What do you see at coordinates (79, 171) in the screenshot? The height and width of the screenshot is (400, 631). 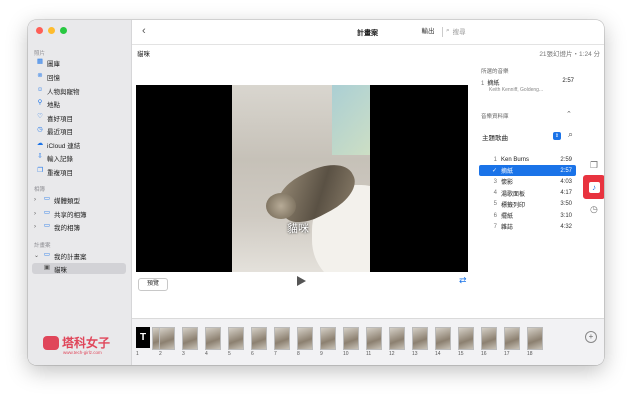 I see `sidebar-item-duplicates: ❐ 重複項目` at bounding box center [79, 171].